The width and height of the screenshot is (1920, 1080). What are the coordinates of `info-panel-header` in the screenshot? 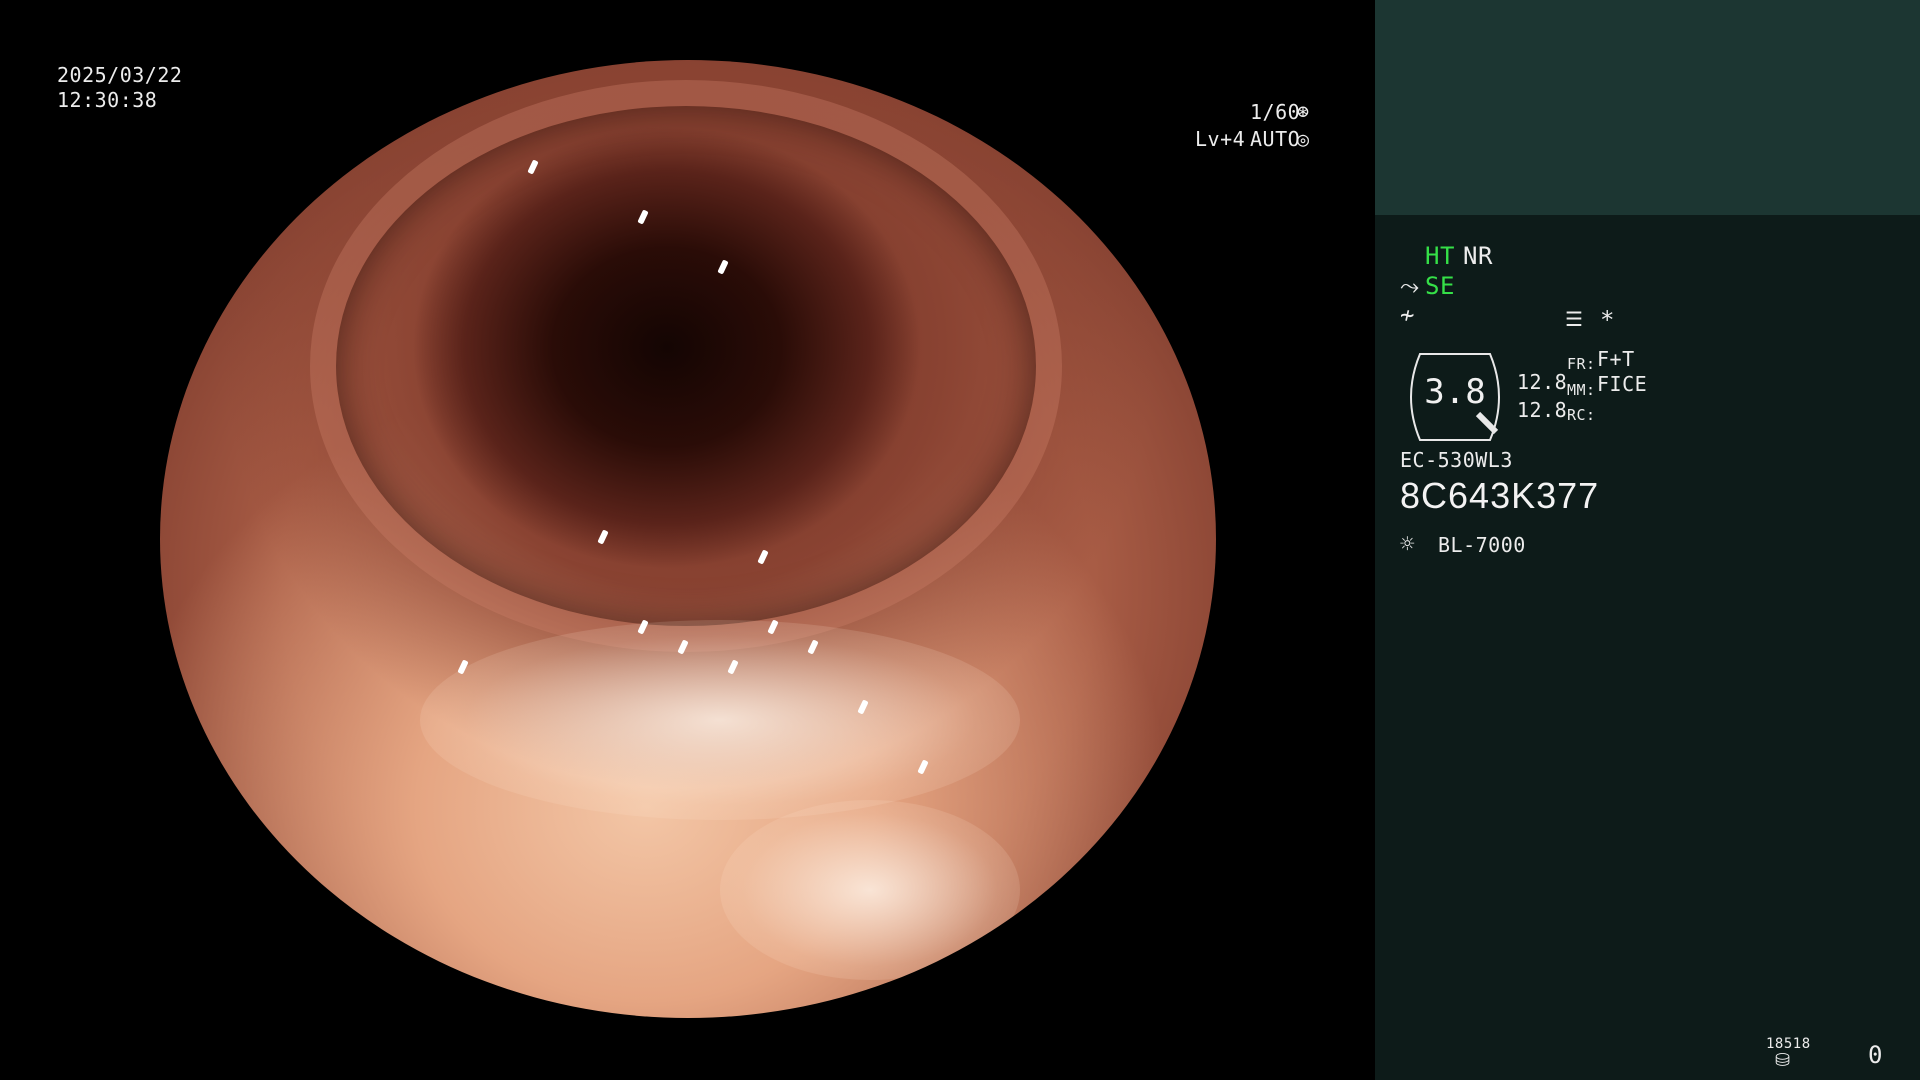 It's located at (1647, 107).